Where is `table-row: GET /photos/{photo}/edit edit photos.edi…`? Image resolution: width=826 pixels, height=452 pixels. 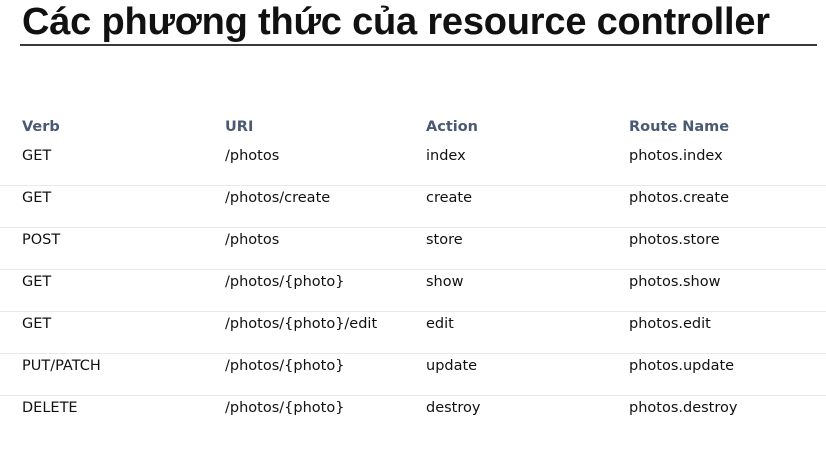
table-row: GET /photos/{photo}/edit edit photos.edi… is located at coordinates (413, 333).